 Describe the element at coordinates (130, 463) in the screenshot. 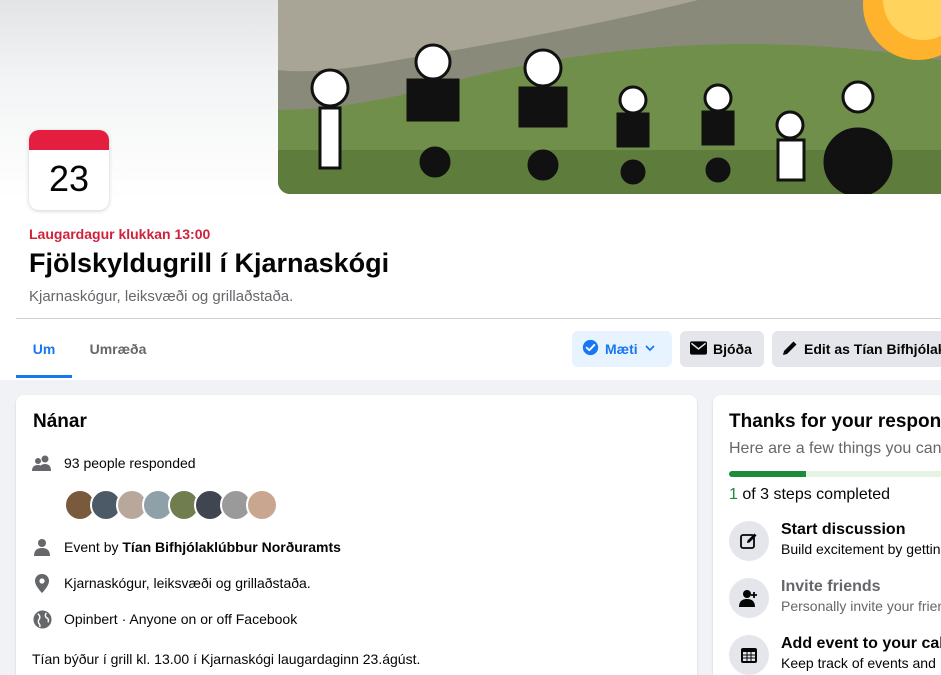

I see `responded-count: 93 people responded` at that location.